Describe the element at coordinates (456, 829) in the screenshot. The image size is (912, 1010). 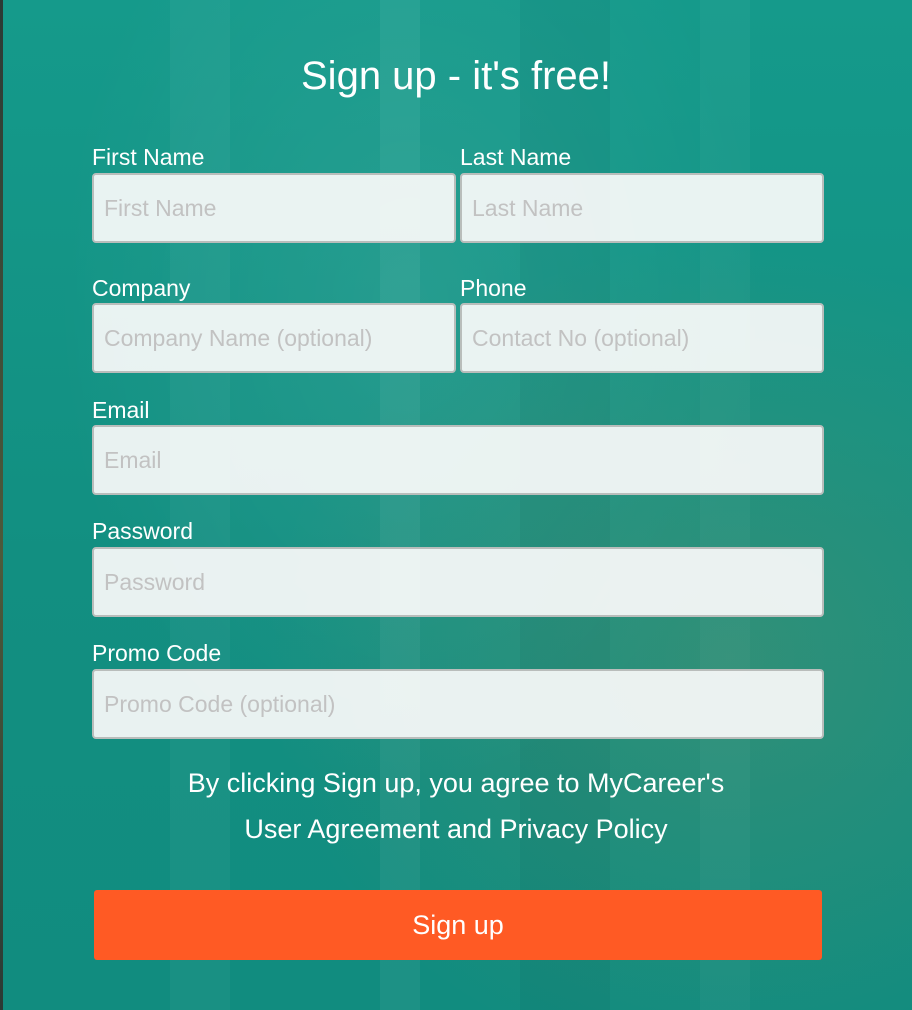
I see `agreement-line-2: User Agreement and Privacy Policy` at that location.